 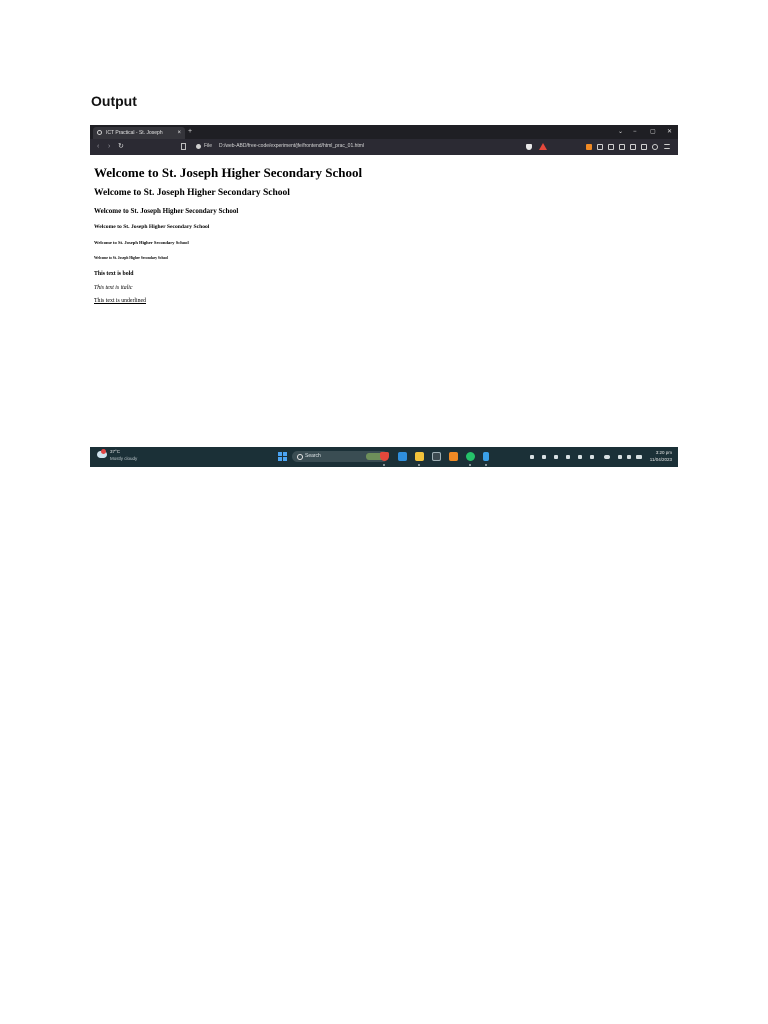 I want to click on music-icon, so click(x=611, y=147).